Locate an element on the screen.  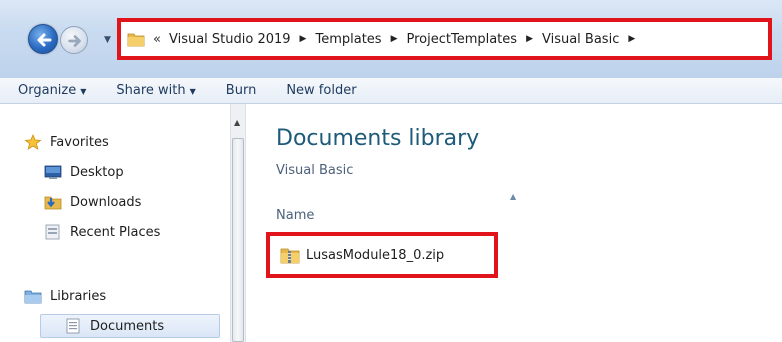
share-with-button: Share with ▼ is located at coordinates (155, 90).